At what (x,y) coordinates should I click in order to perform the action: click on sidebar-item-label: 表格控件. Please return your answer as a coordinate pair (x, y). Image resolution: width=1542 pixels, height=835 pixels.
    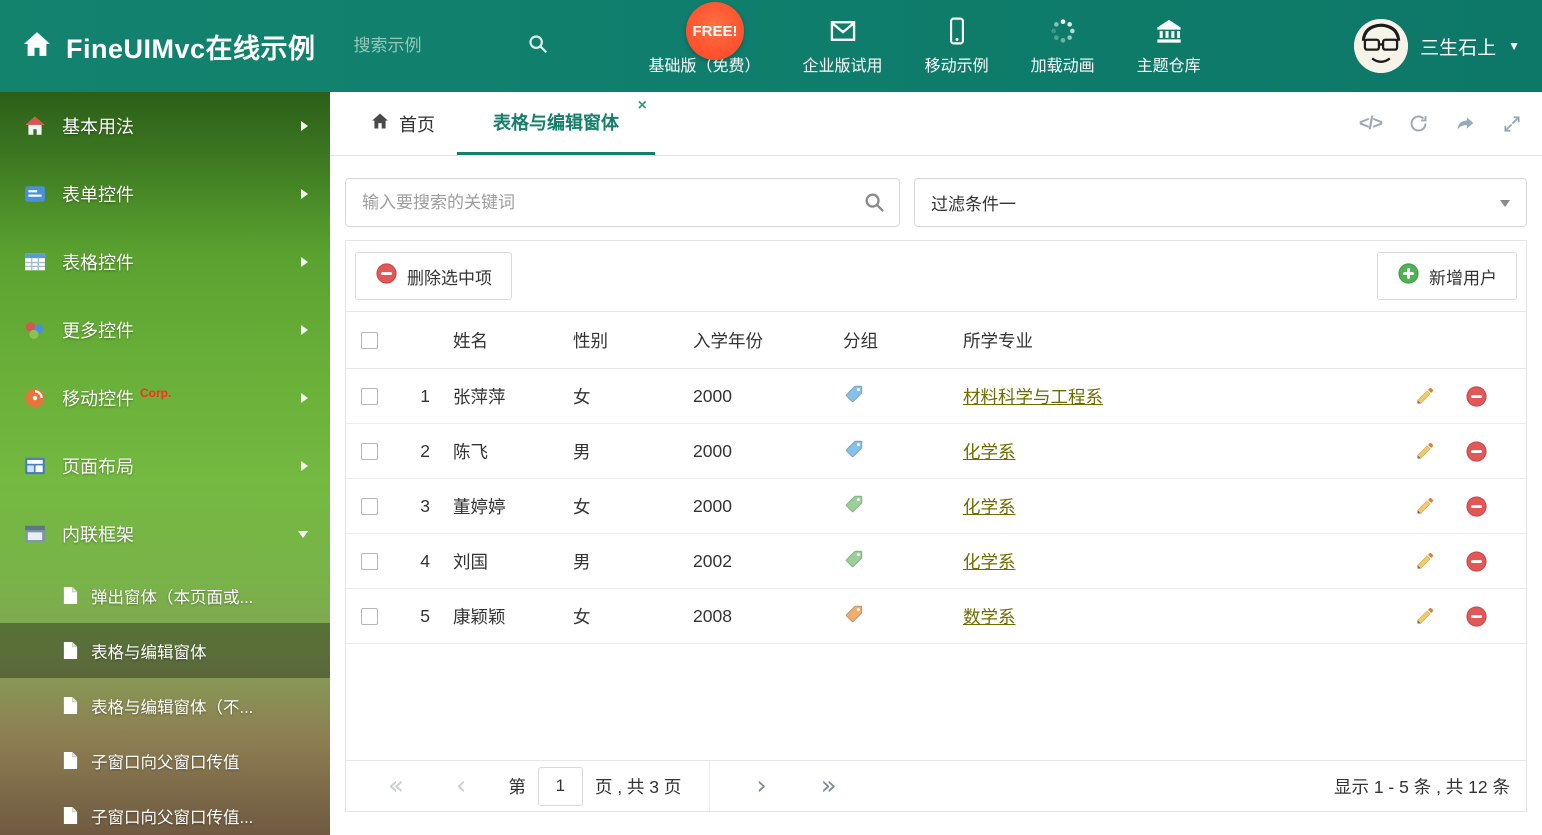
    Looking at the image, I should click on (98, 263).